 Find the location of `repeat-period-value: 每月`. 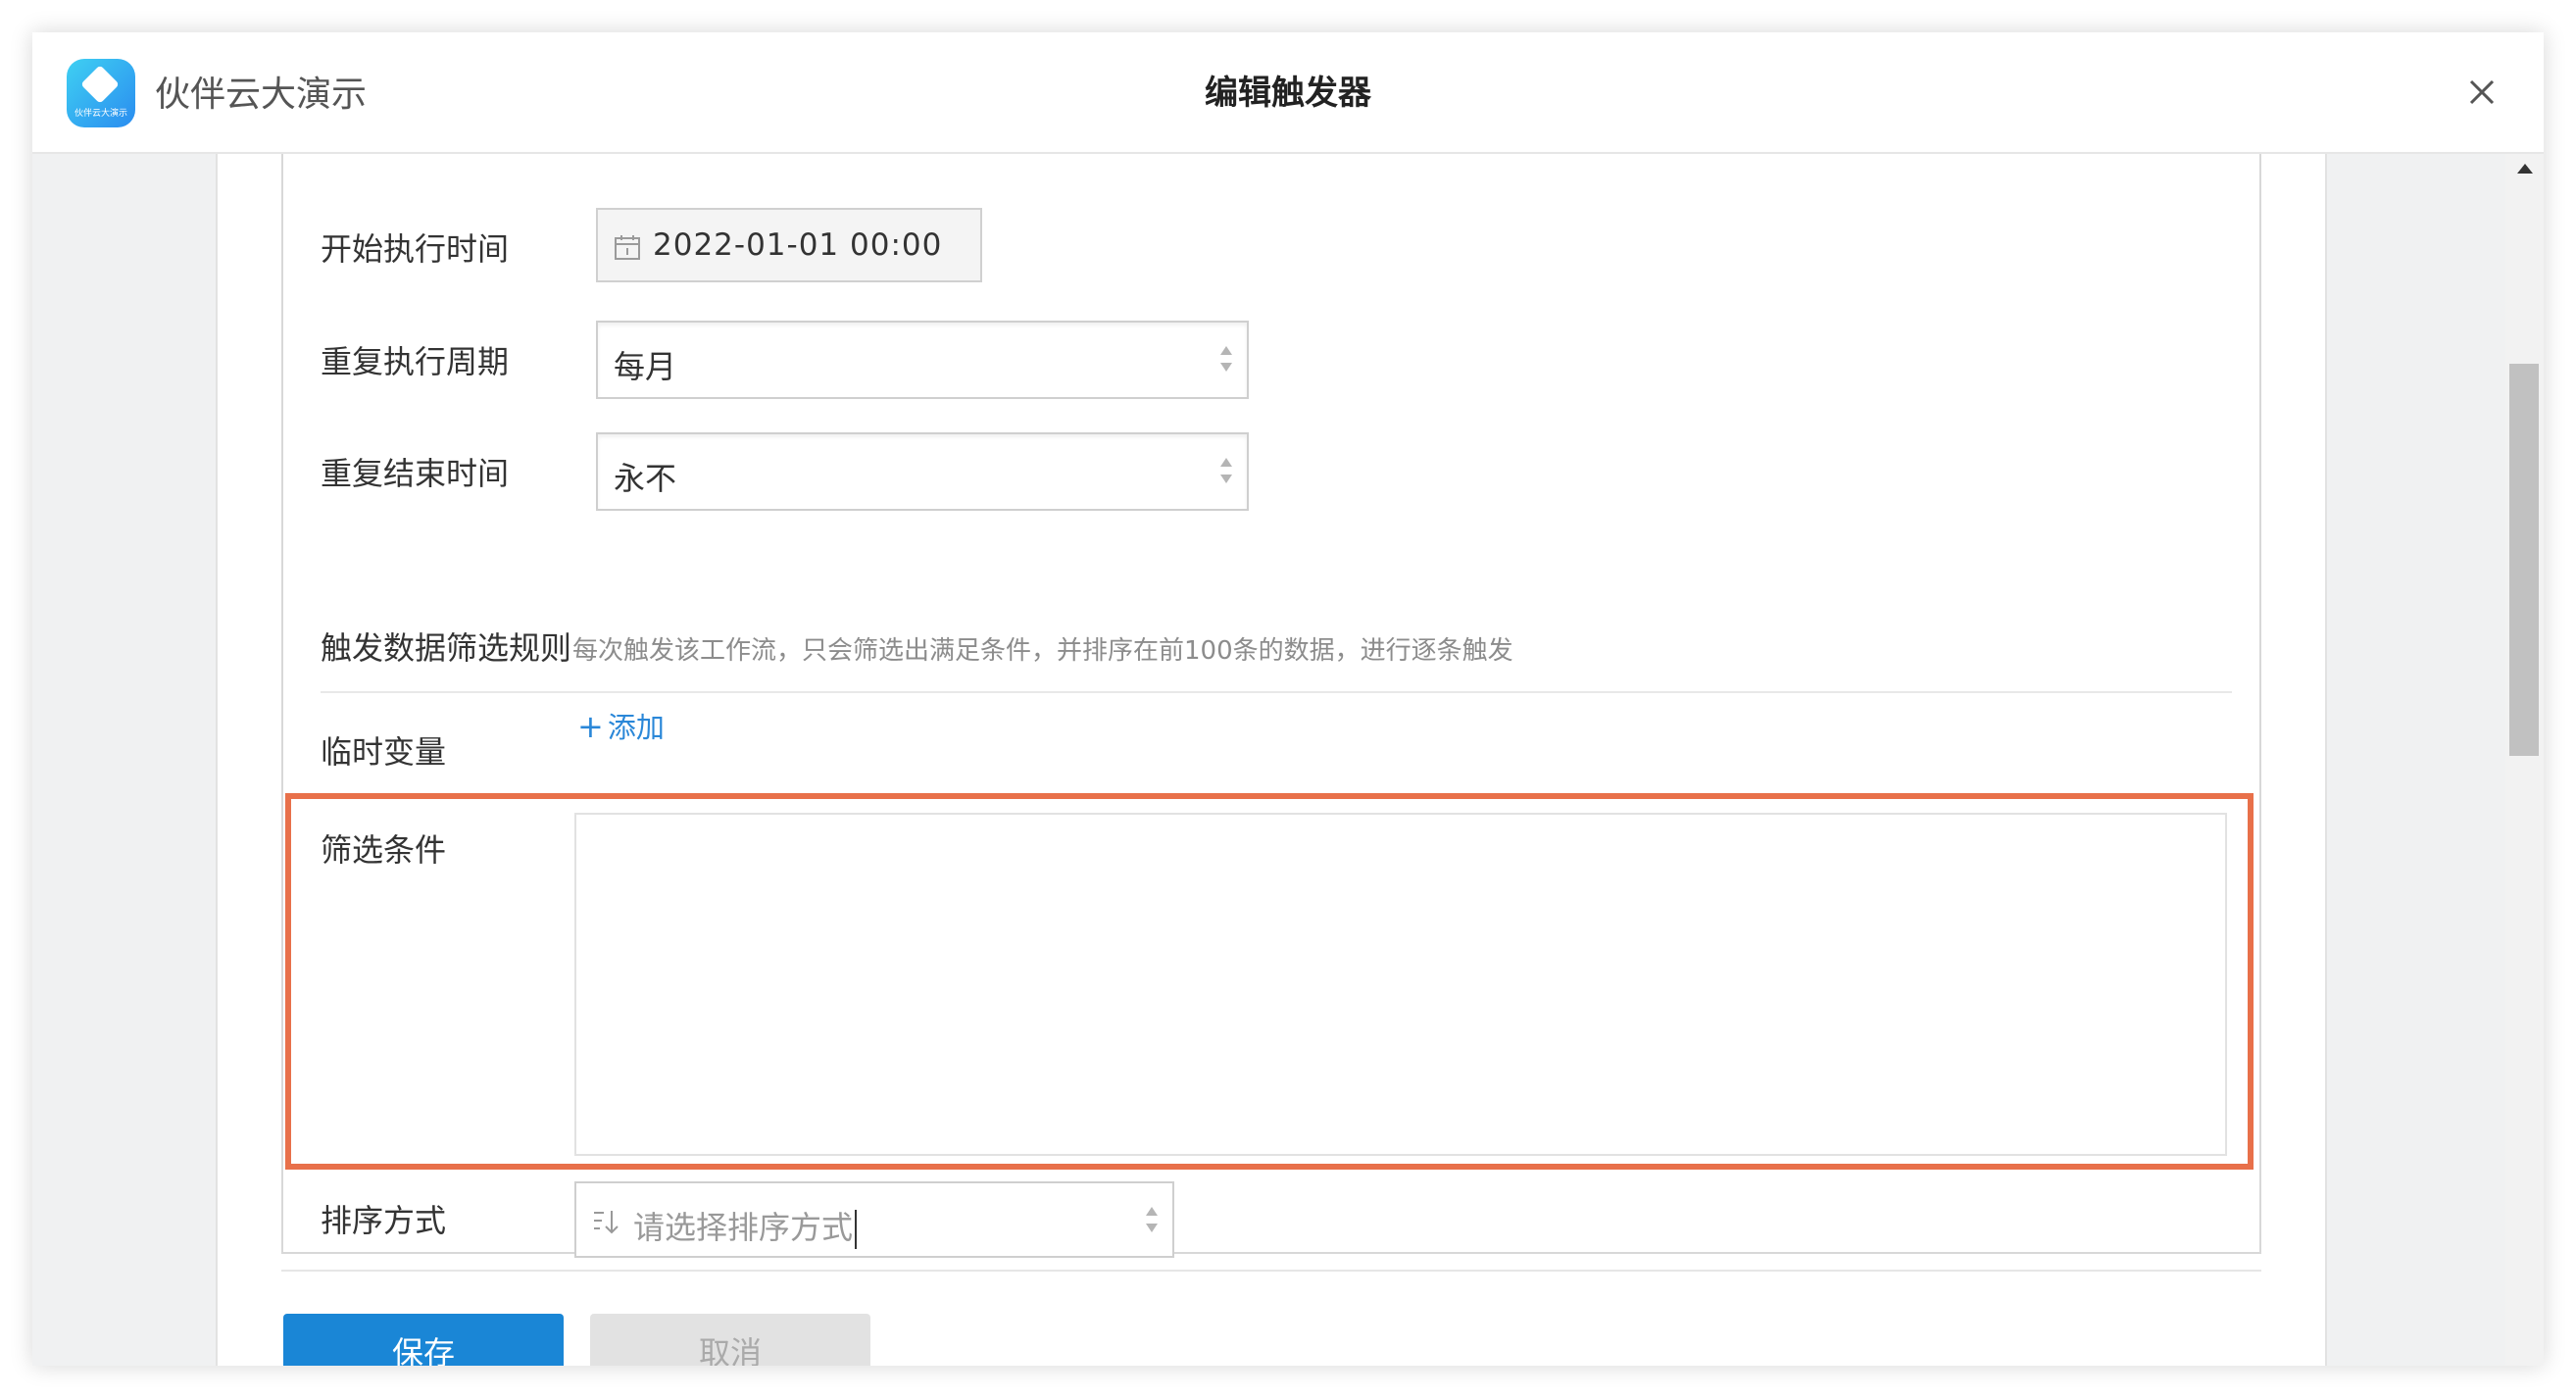

repeat-period-value: 每月 is located at coordinates (645, 366).